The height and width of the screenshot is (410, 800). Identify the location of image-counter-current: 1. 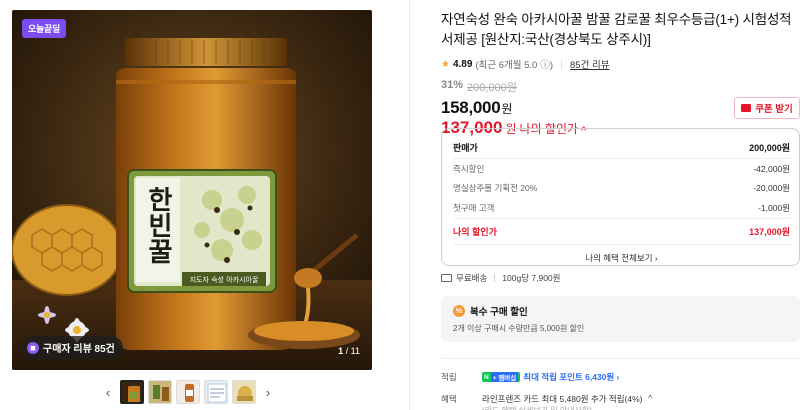
(341, 351).